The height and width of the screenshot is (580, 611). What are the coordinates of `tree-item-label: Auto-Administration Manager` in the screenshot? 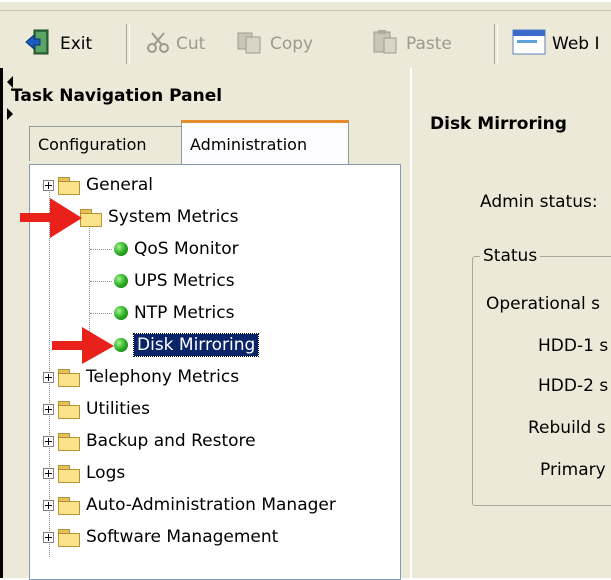 It's located at (211, 505).